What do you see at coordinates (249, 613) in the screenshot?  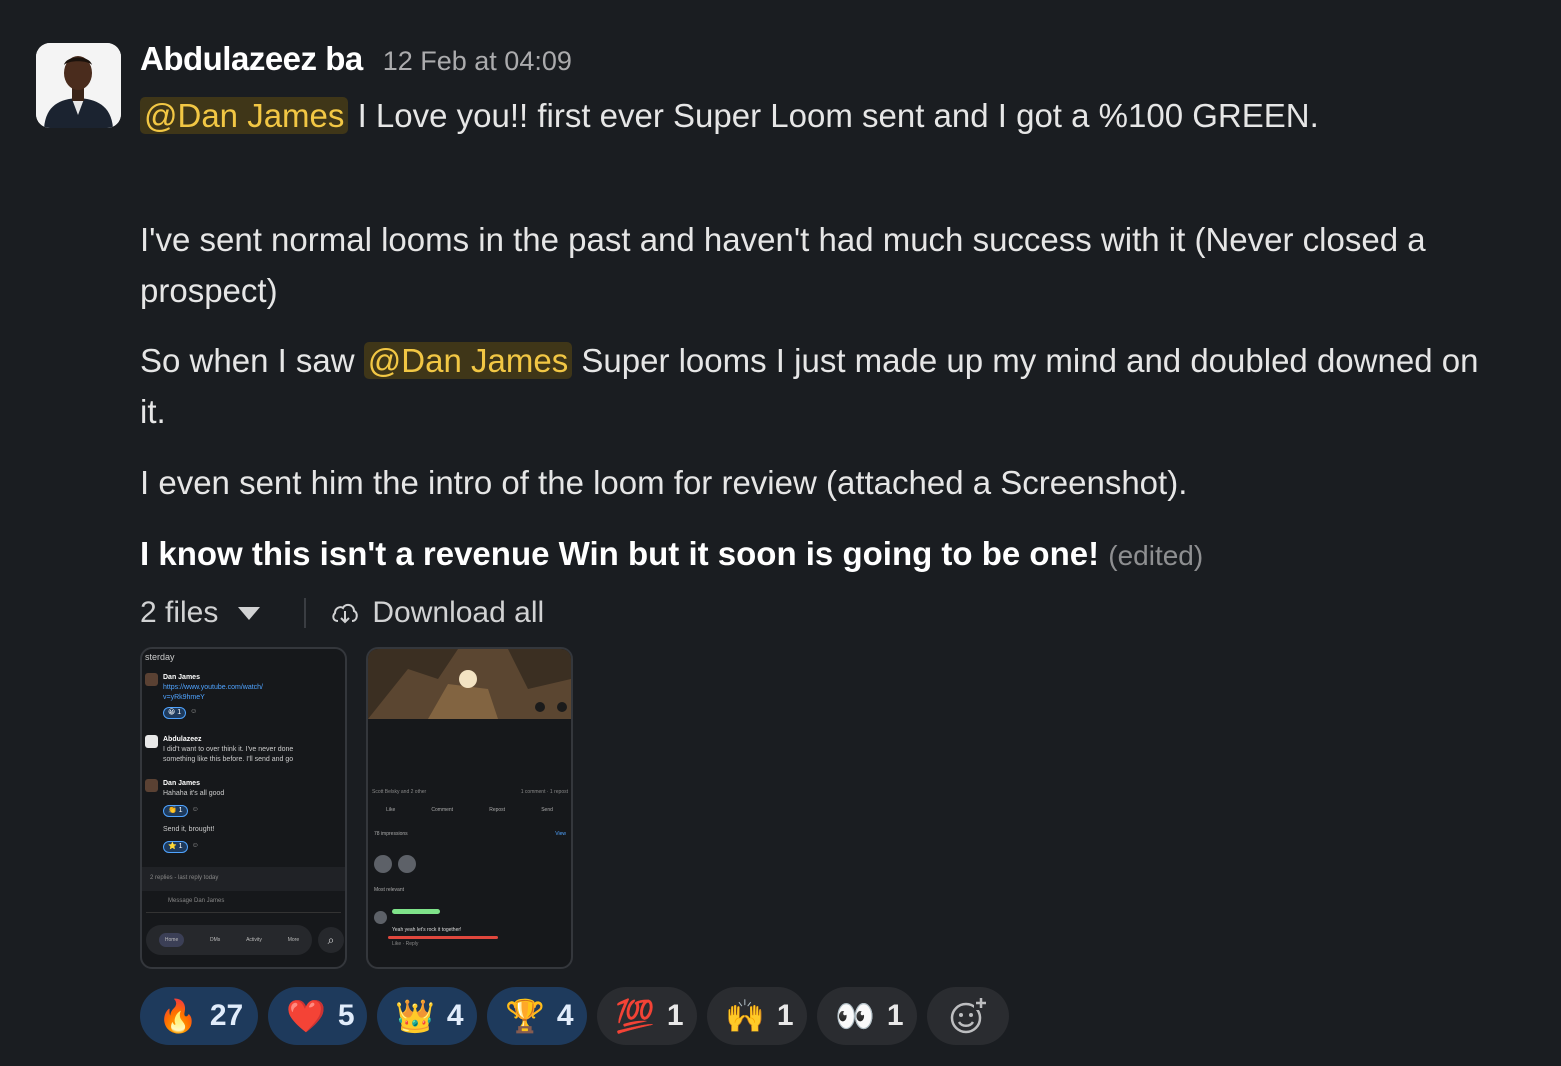 I see `caret-down-icon` at bounding box center [249, 613].